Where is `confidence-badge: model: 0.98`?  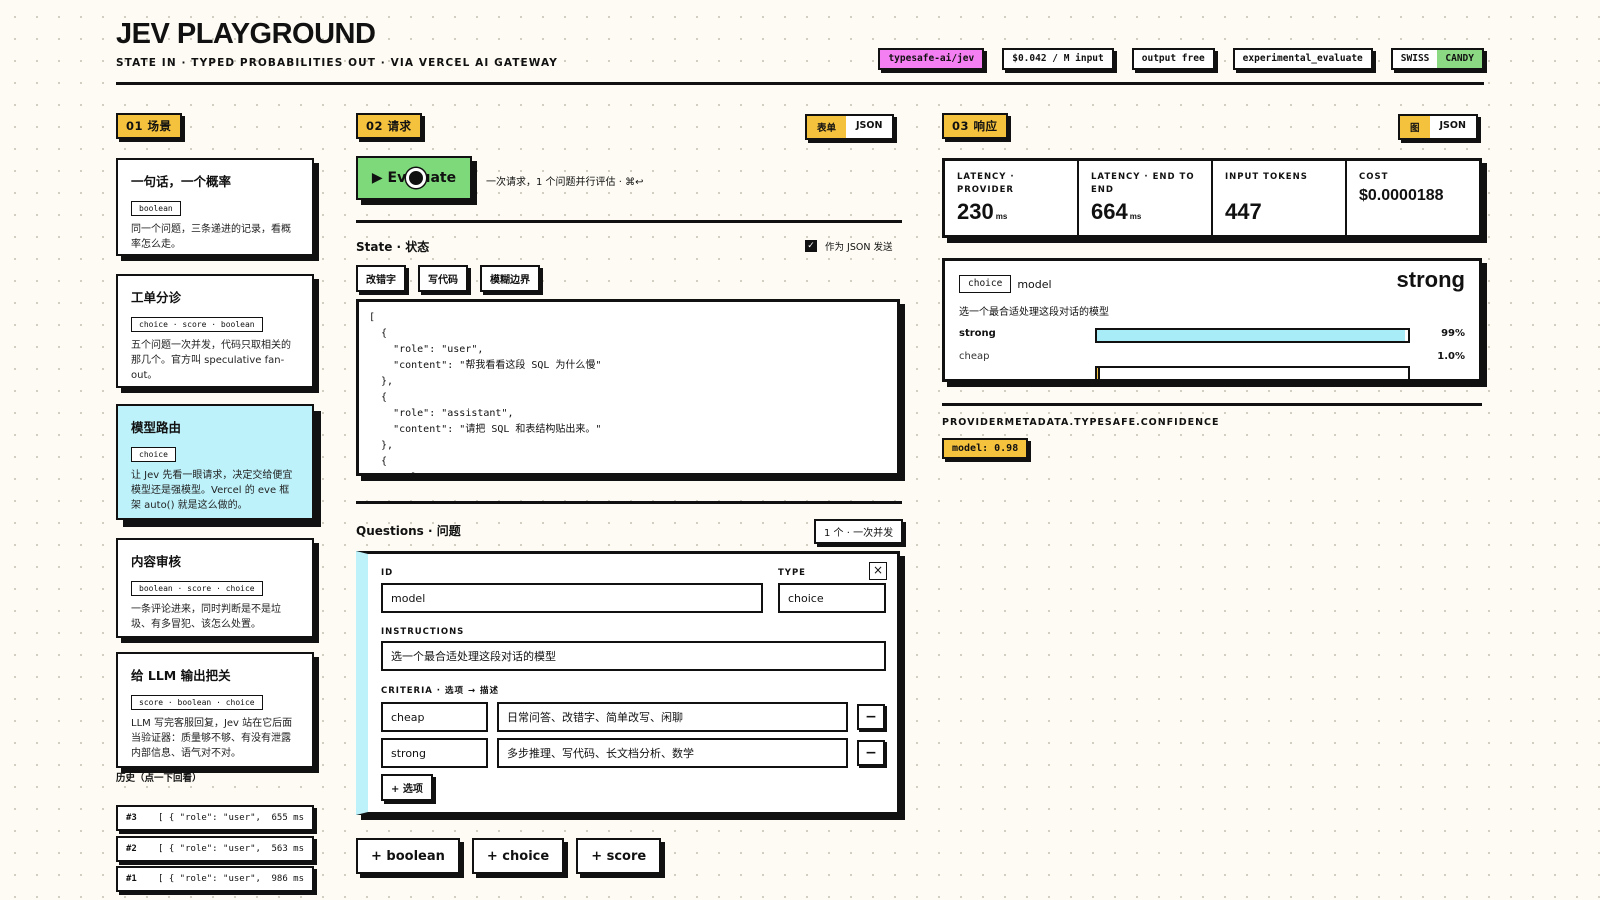
confidence-badge: model: 0.98 is located at coordinates (985, 448).